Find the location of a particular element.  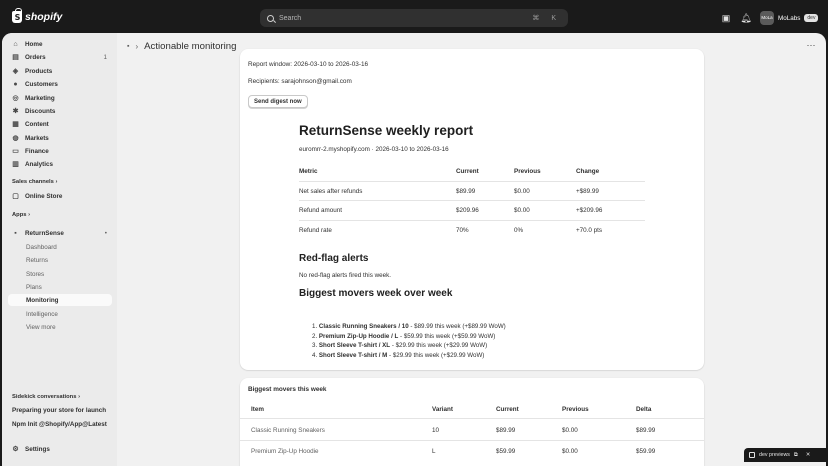

sidebar-sub-intelligence: Intelligence is located at coordinates (60, 314).